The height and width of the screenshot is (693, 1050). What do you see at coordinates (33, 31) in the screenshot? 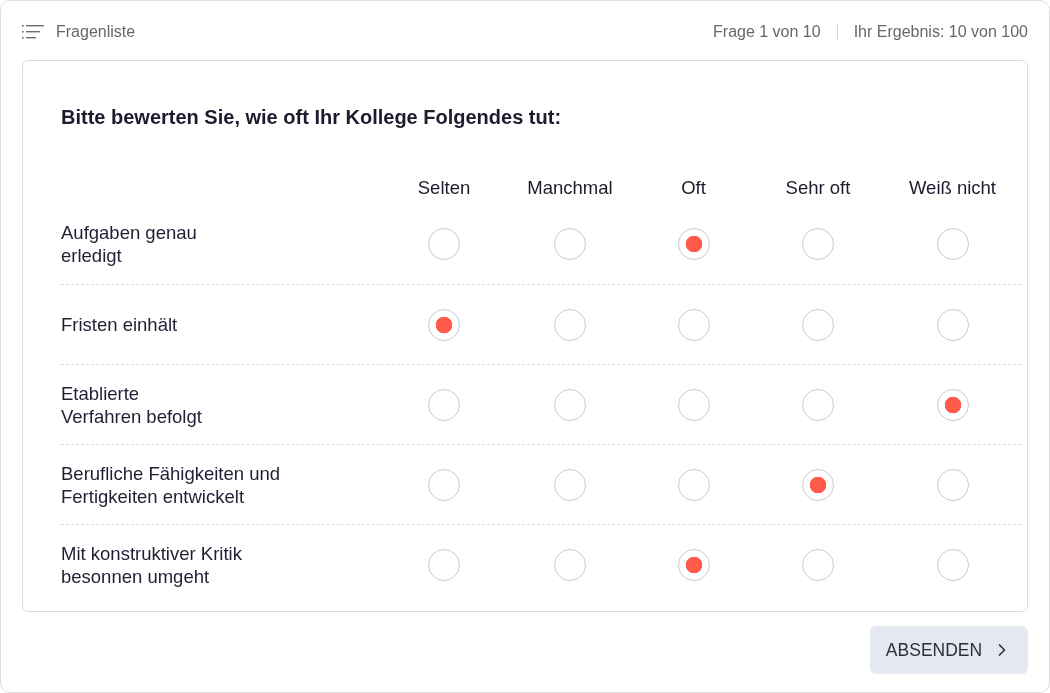
I see `list-icon` at bounding box center [33, 31].